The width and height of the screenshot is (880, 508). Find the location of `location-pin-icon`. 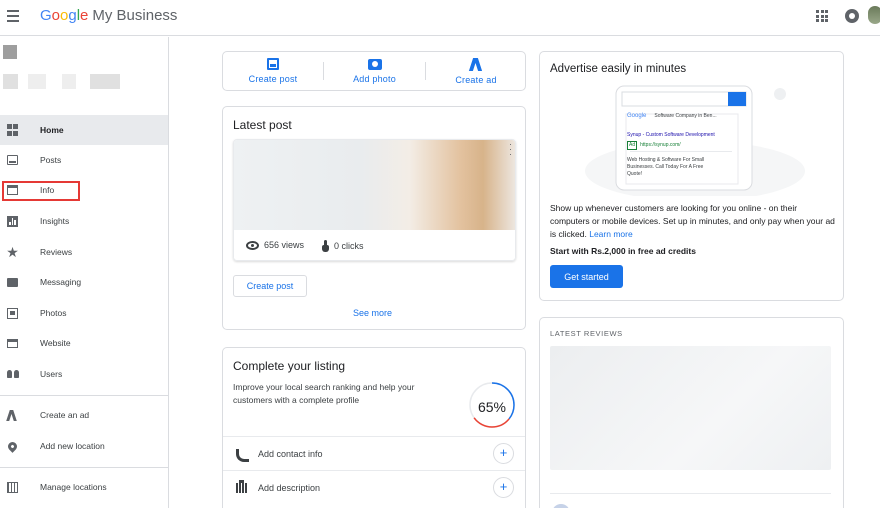

location-pin-icon is located at coordinates (12, 446).